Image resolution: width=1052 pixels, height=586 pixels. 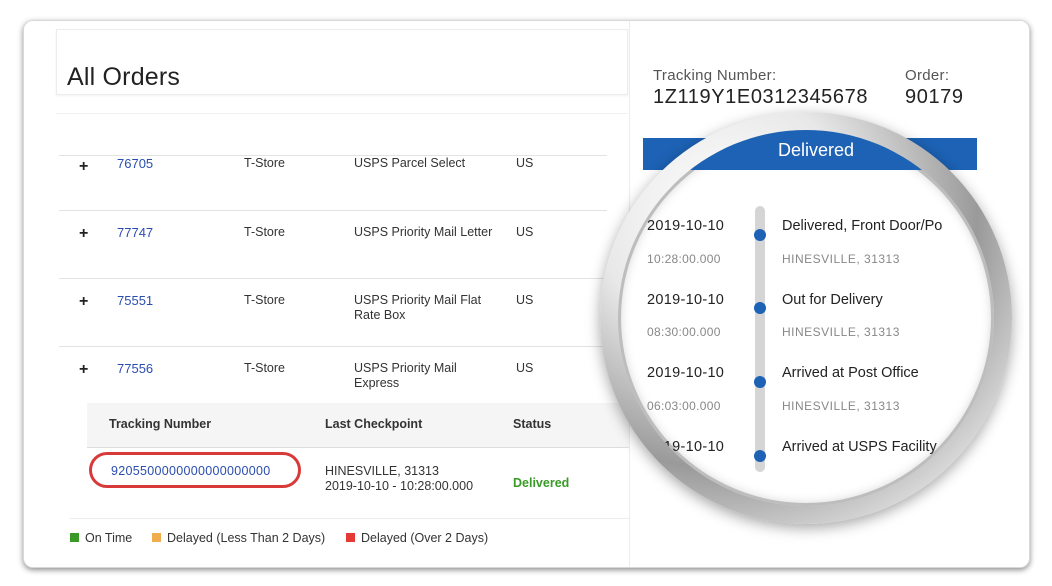 What do you see at coordinates (195, 470) in the screenshot?
I see `highlight-ring` at bounding box center [195, 470].